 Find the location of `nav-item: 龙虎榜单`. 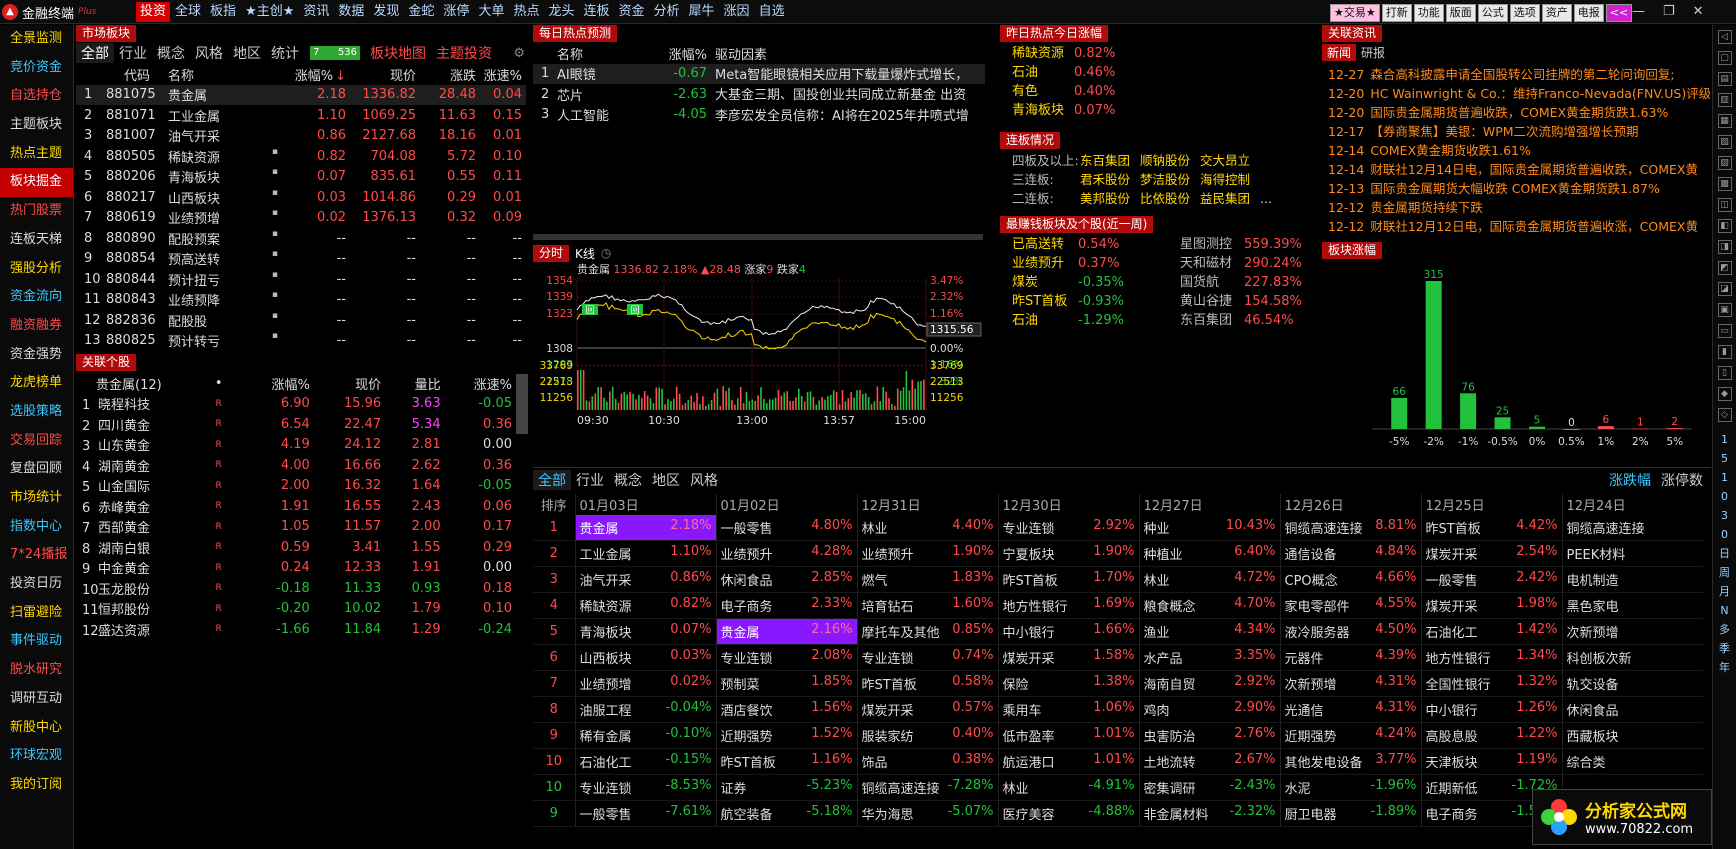

nav-item: 龙虎榜单 is located at coordinates (36, 383).